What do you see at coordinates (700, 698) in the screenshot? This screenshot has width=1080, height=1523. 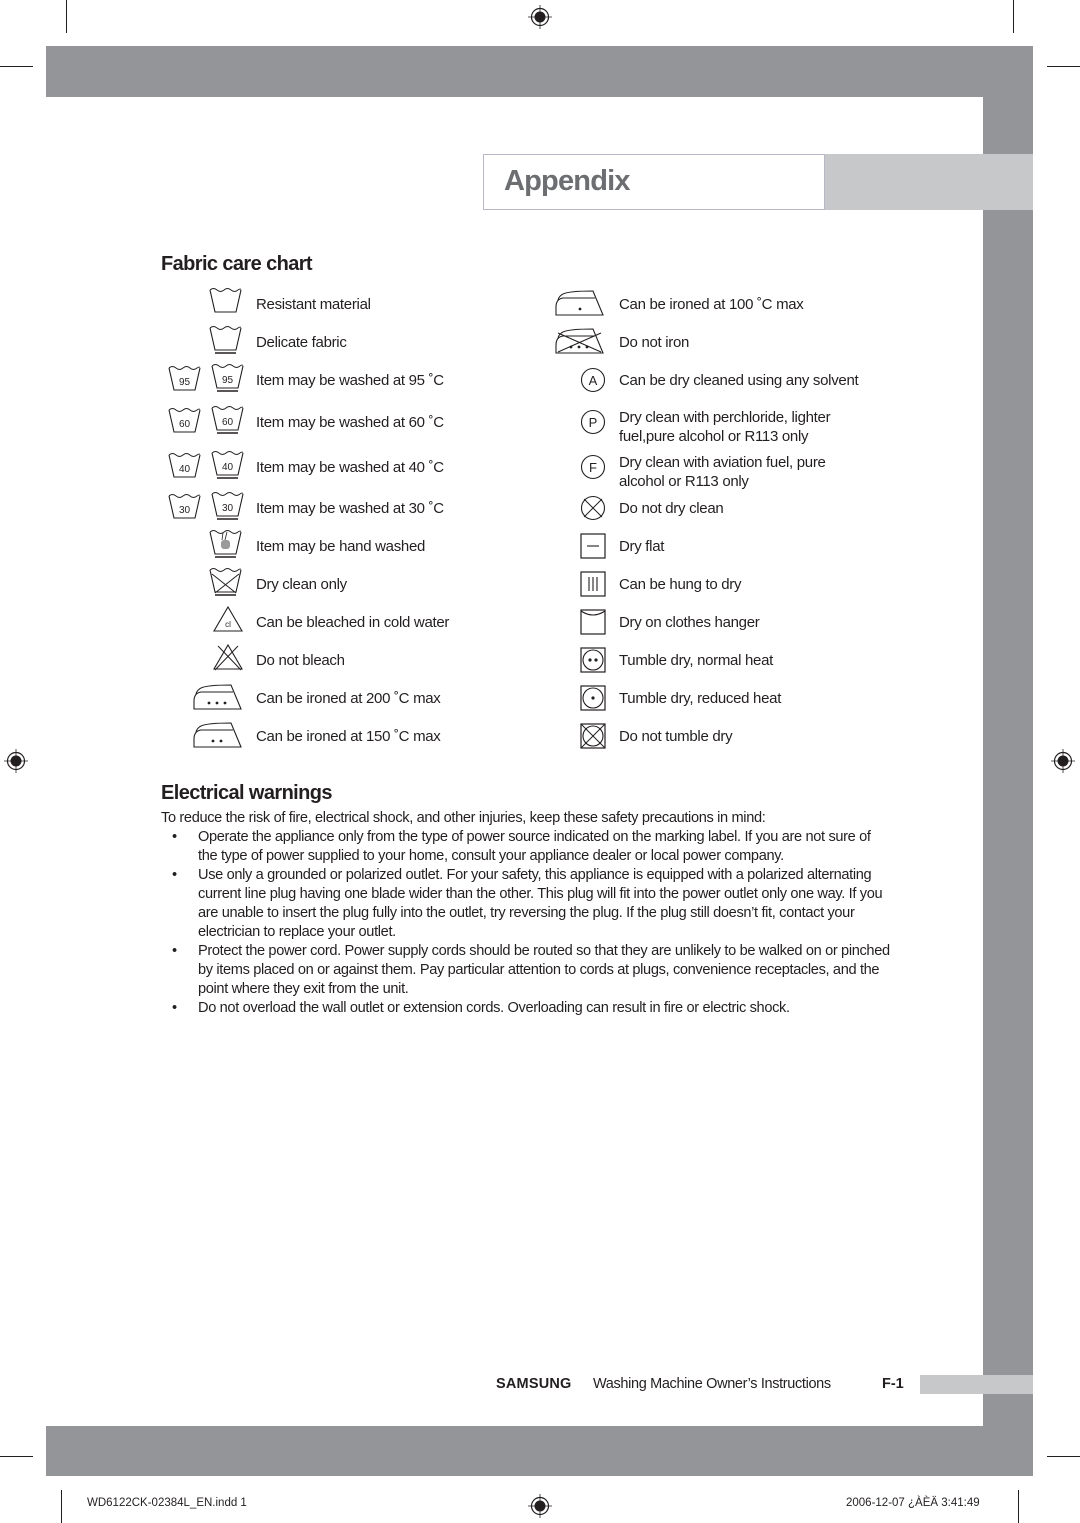 I see `care-symbol-label: Tumble dry, reduced heat` at bounding box center [700, 698].